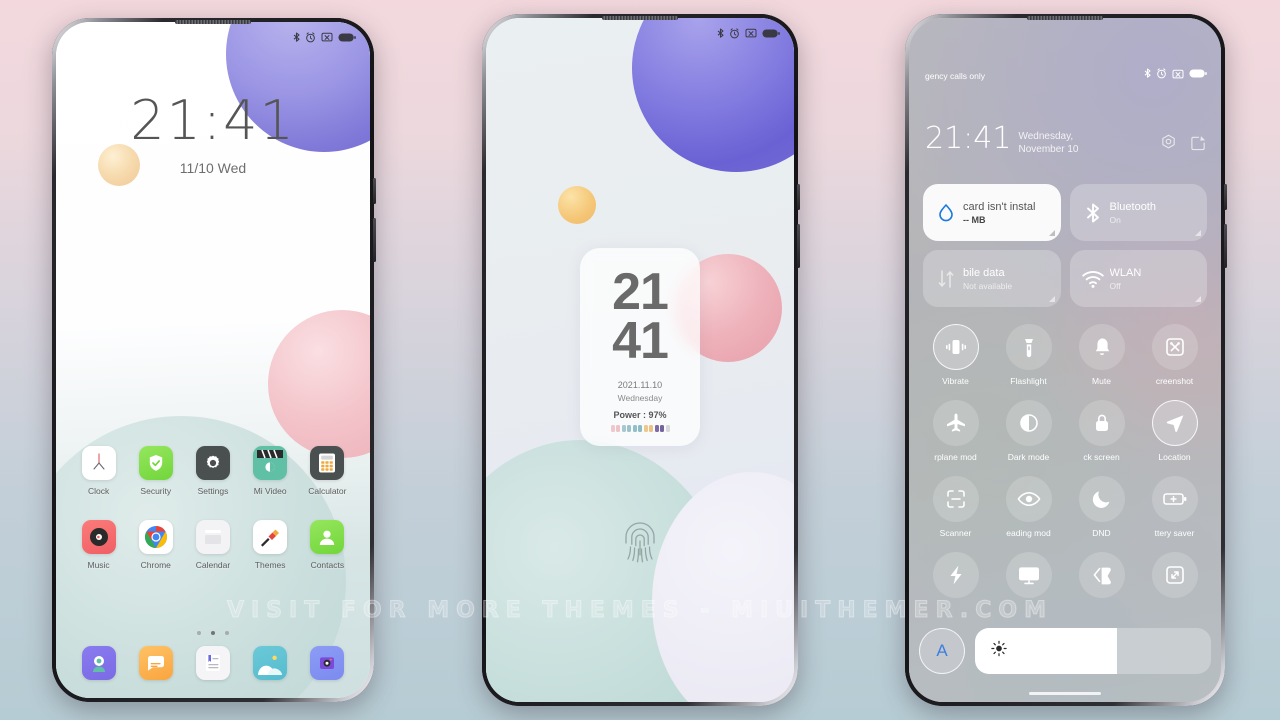 The image size is (1280, 720). Describe the element at coordinates (1198, 142) in the screenshot. I see `edit-icon` at that location.